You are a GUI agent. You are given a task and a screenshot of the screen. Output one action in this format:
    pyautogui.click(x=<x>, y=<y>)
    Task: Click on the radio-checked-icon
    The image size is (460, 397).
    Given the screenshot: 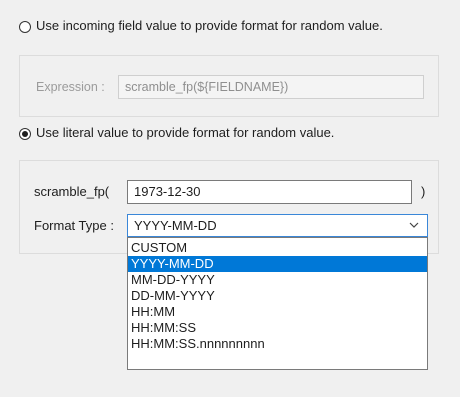 What is the action you would take?
    pyautogui.click(x=25, y=134)
    